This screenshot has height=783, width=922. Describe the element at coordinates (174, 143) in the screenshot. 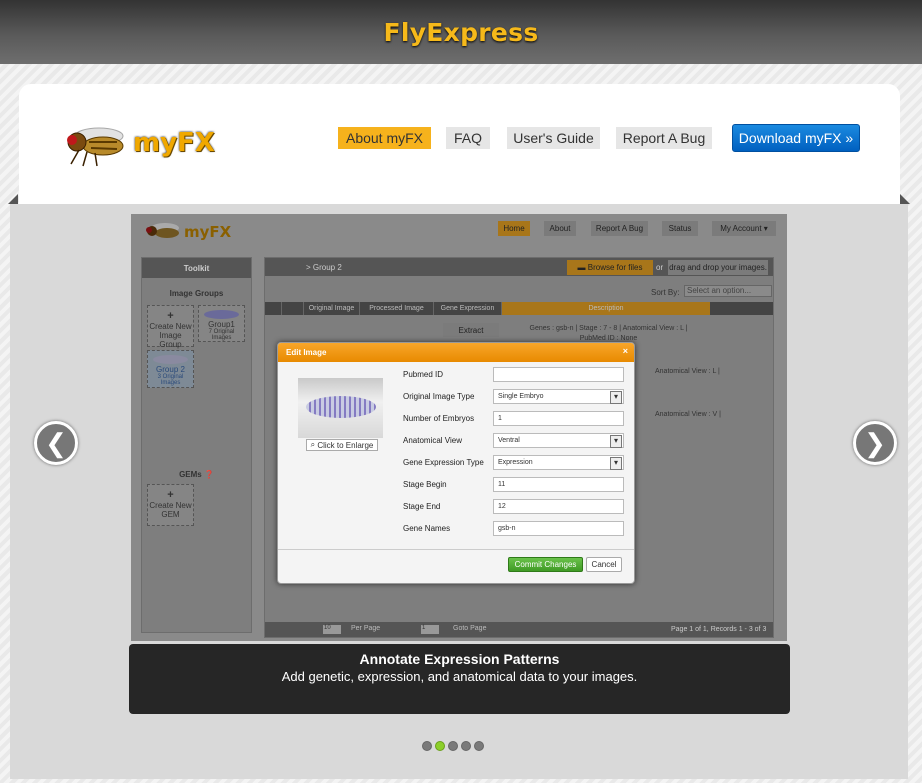

I see `logo-text: myFX` at that location.